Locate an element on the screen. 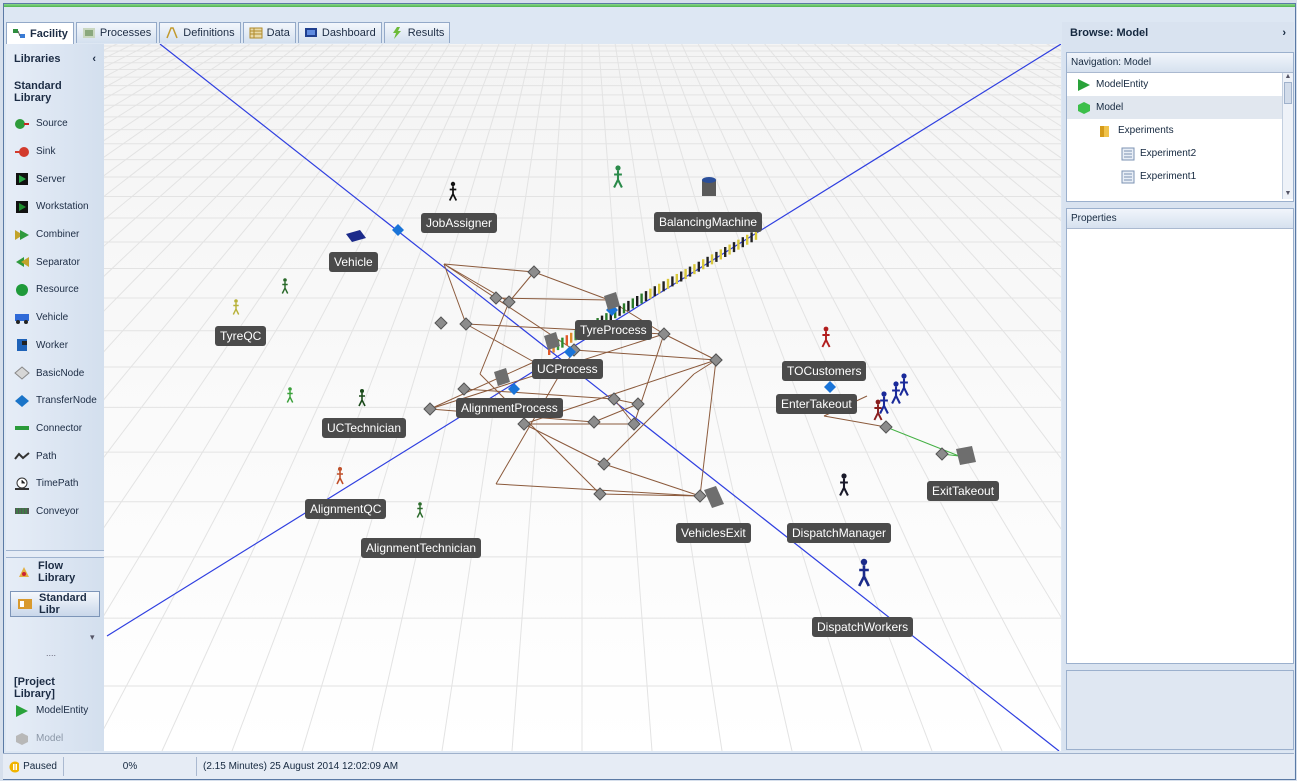 This screenshot has height=781, width=1297. library-item-workstation: Workstation is located at coordinates (55, 207).